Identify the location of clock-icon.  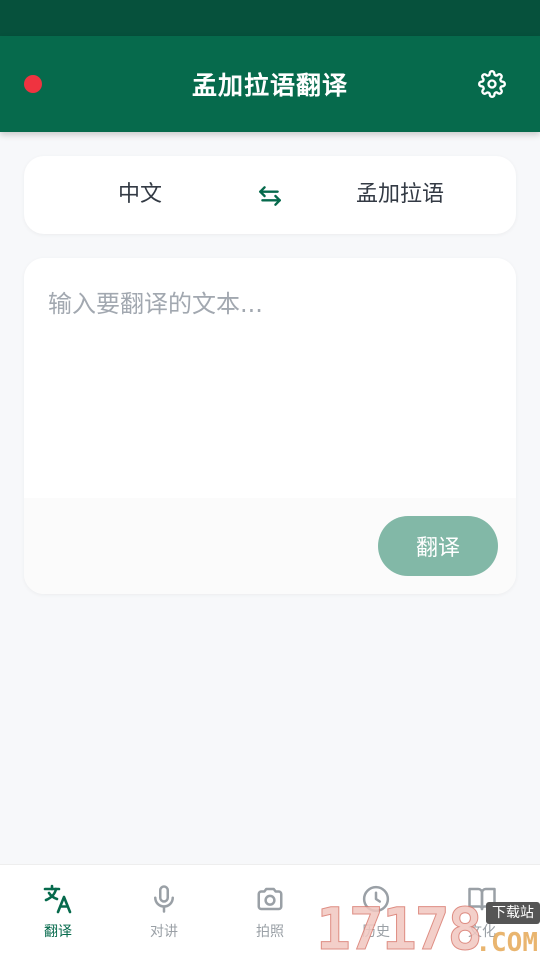
(376, 899).